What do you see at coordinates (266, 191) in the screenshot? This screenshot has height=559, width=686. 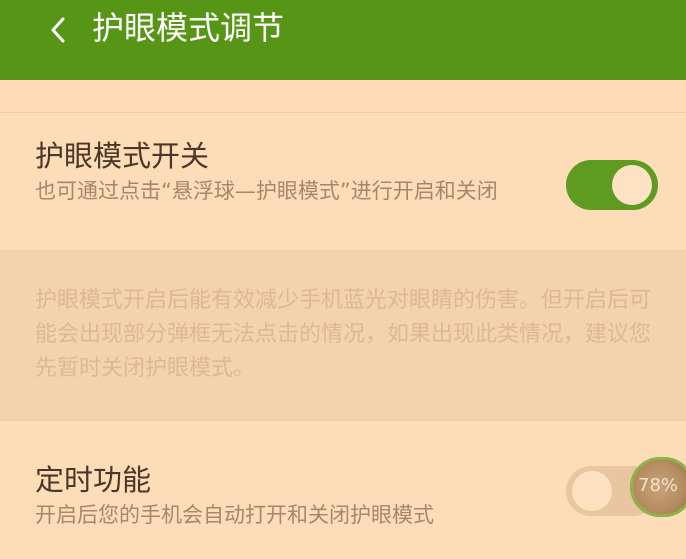 I see `eye-mode-description: 也可通过点击“悬浮球—护眼模式”进行开启和关闭` at bounding box center [266, 191].